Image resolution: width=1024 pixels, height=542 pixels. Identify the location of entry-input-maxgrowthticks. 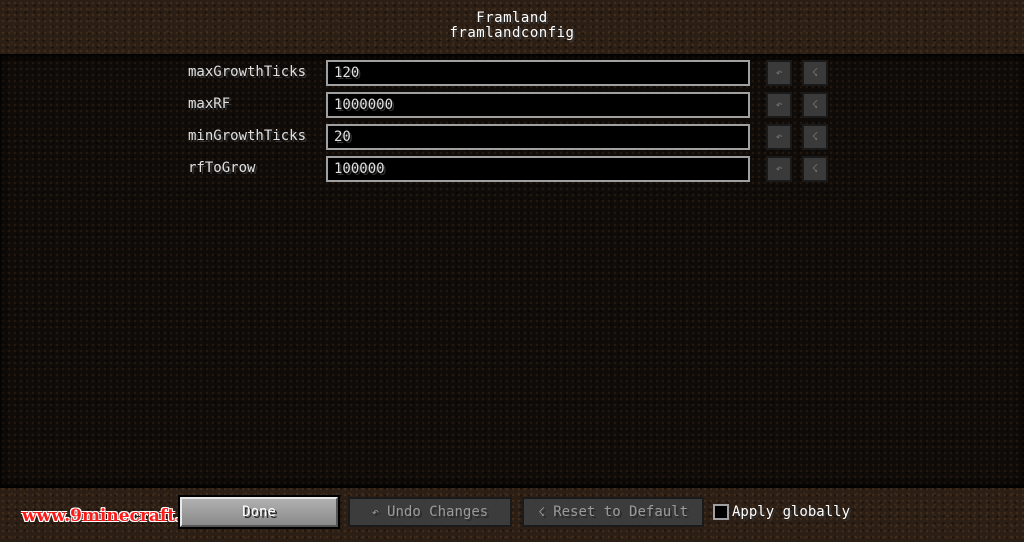
(538, 73).